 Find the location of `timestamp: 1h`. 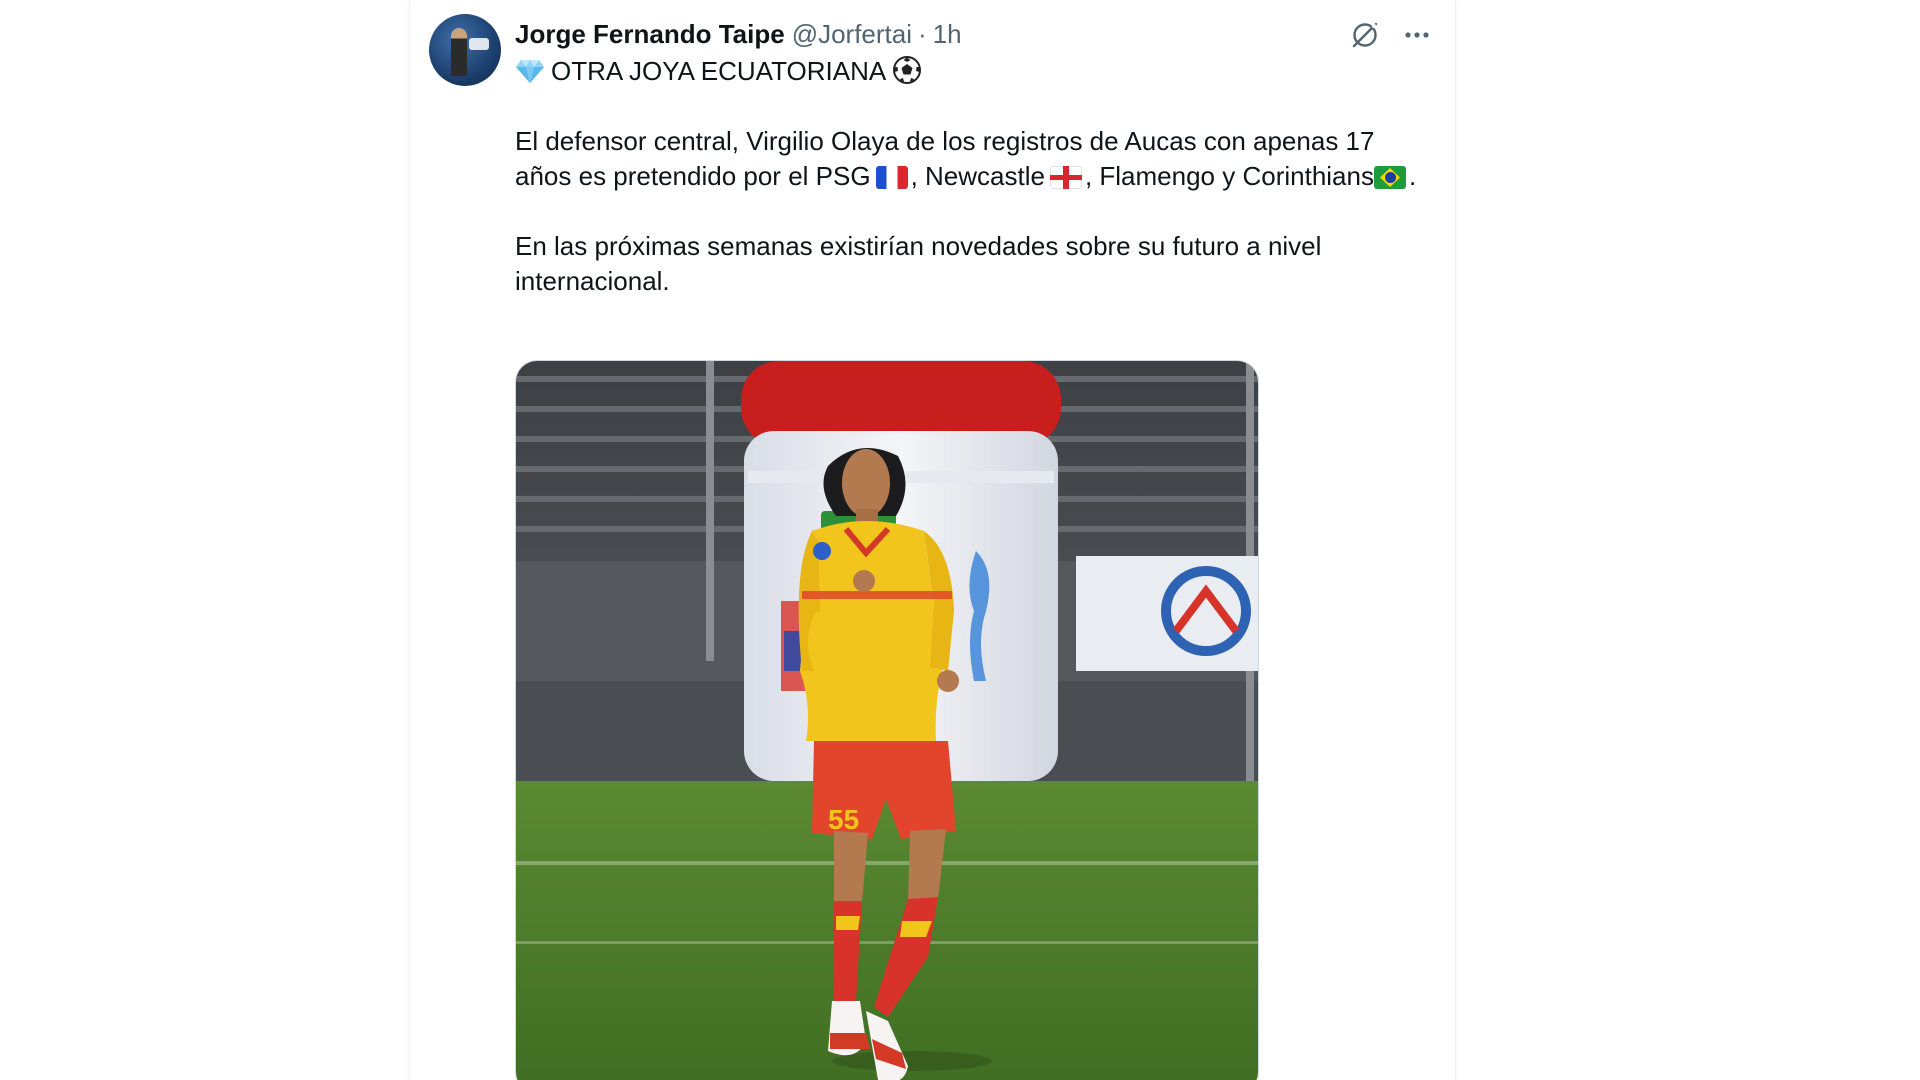

timestamp: 1h is located at coordinates (947, 34).